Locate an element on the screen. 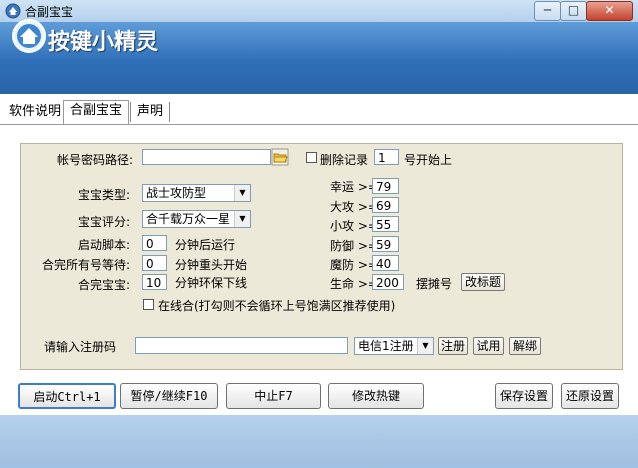 This screenshot has height=468, width=638. maximize-button: □ is located at coordinates (573, 11).